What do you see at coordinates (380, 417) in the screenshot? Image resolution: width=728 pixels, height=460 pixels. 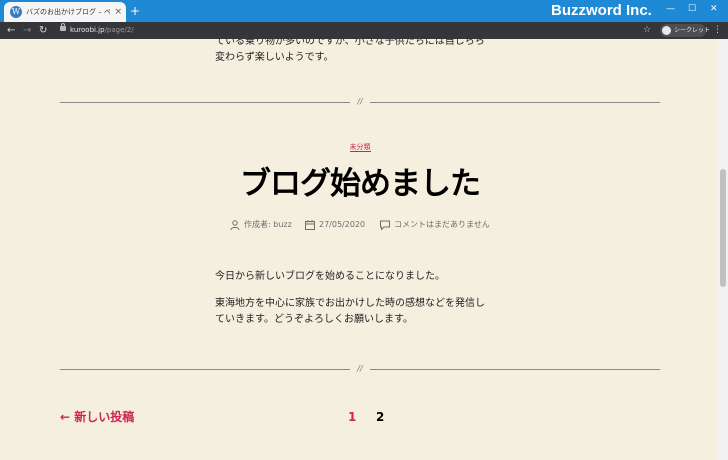 I see `page-2-current: 2` at bounding box center [380, 417].